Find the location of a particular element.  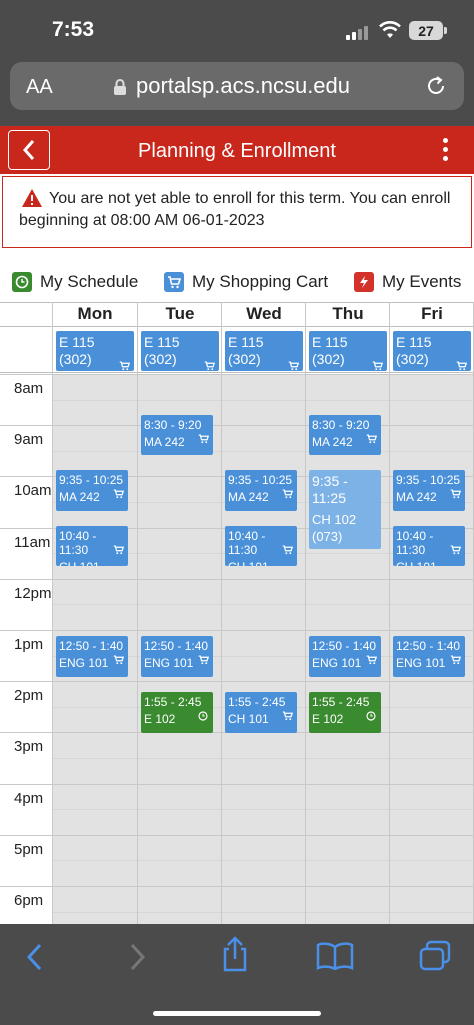

hour-label: 10am is located at coordinates (33, 491).